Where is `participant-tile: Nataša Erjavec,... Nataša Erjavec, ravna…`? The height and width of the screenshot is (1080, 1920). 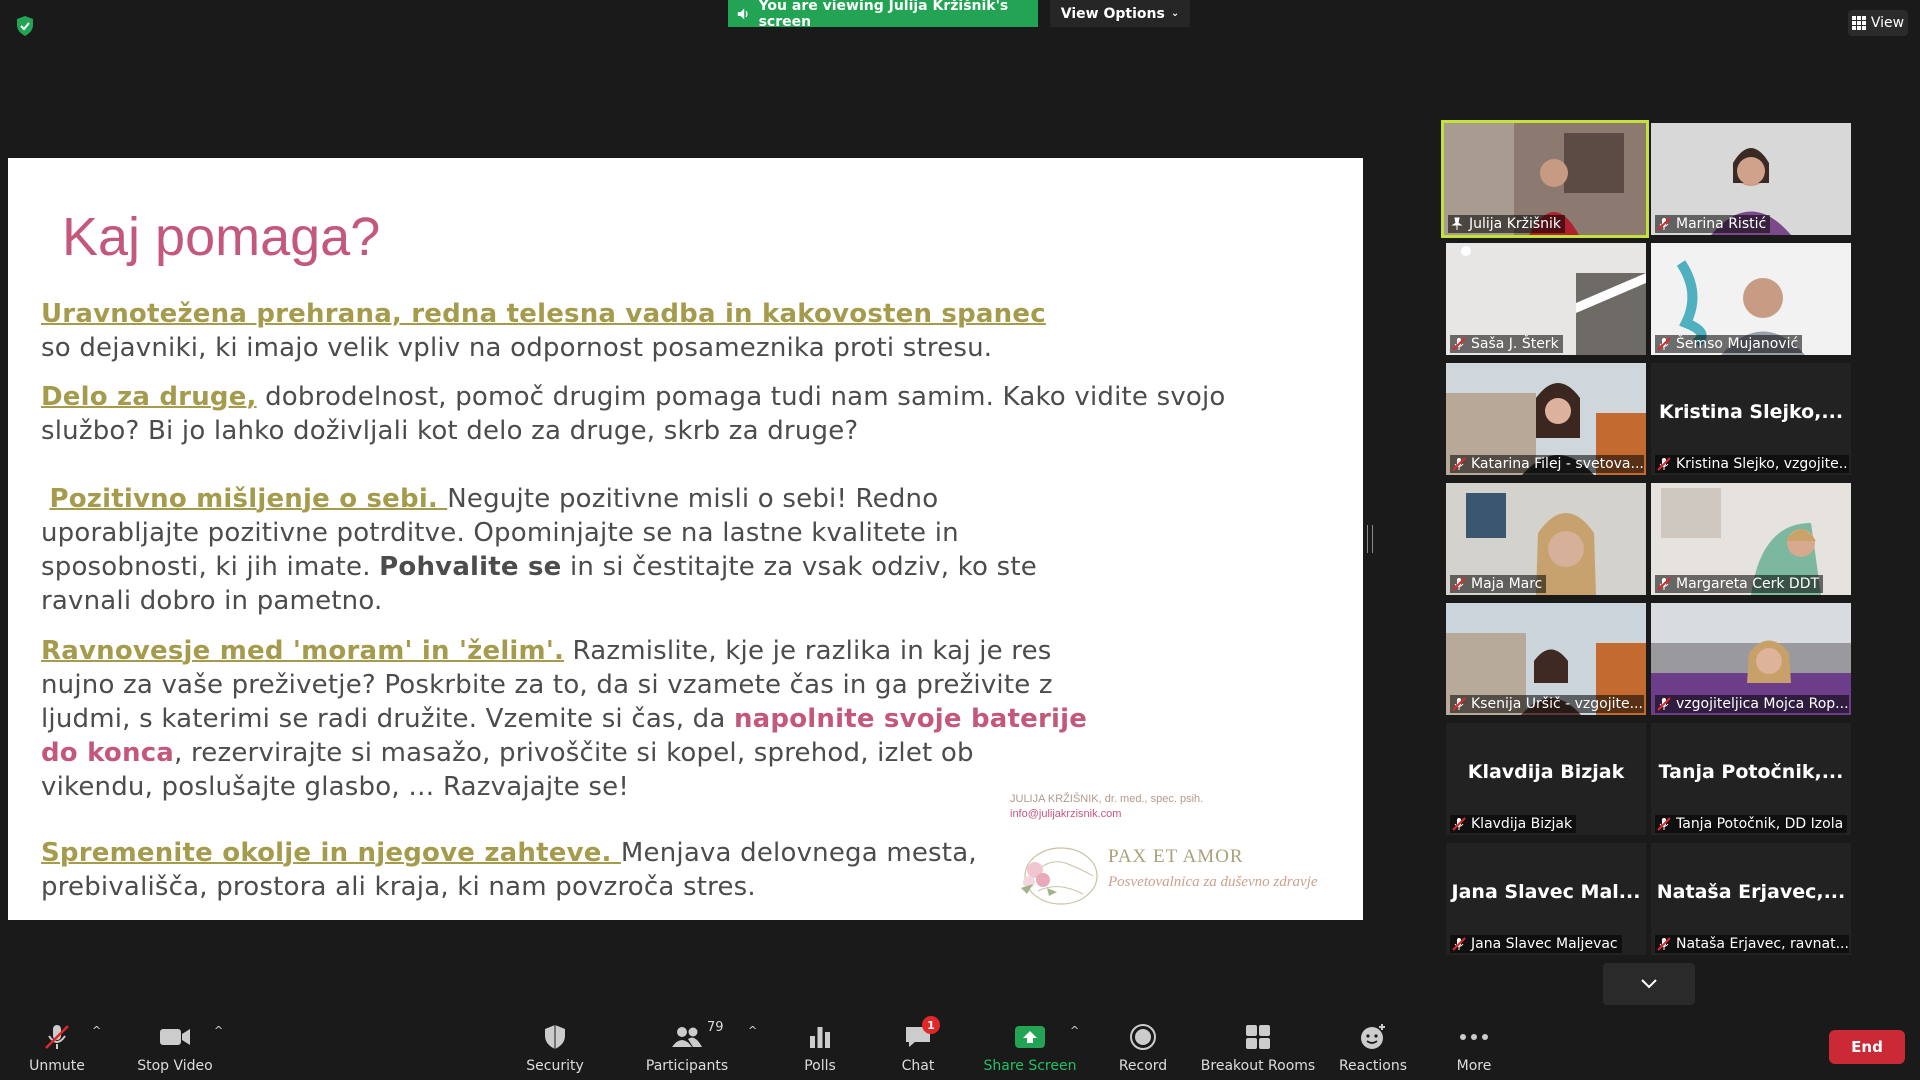
participant-tile: Nataša Erjavec,... Nataša Erjavec, ravna… is located at coordinates (1751, 899).